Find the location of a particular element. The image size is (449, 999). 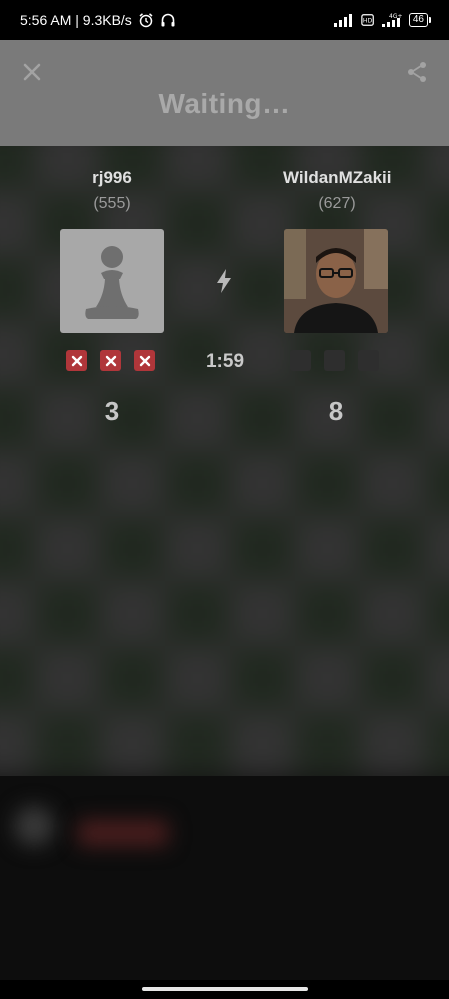

player-left-results is located at coordinates (110, 360).